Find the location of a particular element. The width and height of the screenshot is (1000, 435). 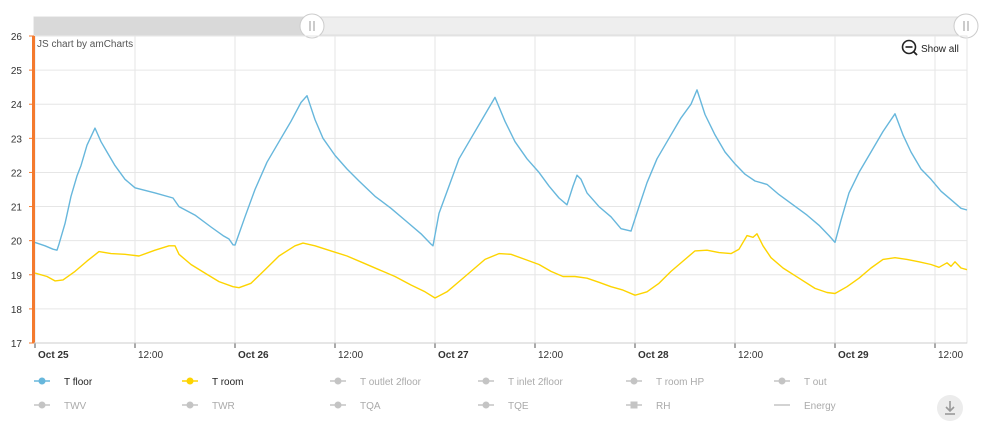

show-all-button: Show all is located at coordinates (930, 47).